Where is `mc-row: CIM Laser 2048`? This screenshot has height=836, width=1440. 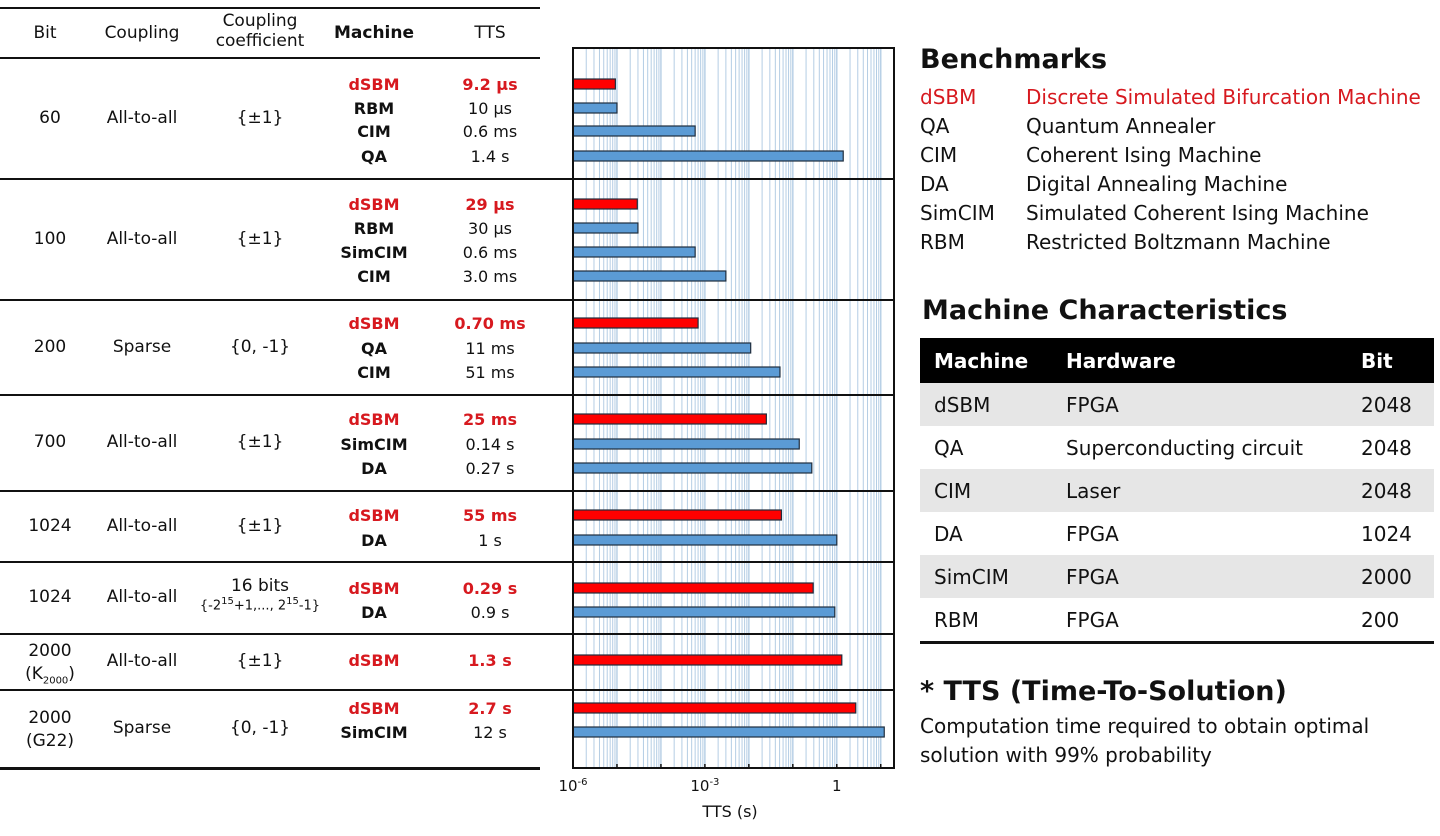
mc-row: CIM Laser 2048 is located at coordinates (1177, 490).